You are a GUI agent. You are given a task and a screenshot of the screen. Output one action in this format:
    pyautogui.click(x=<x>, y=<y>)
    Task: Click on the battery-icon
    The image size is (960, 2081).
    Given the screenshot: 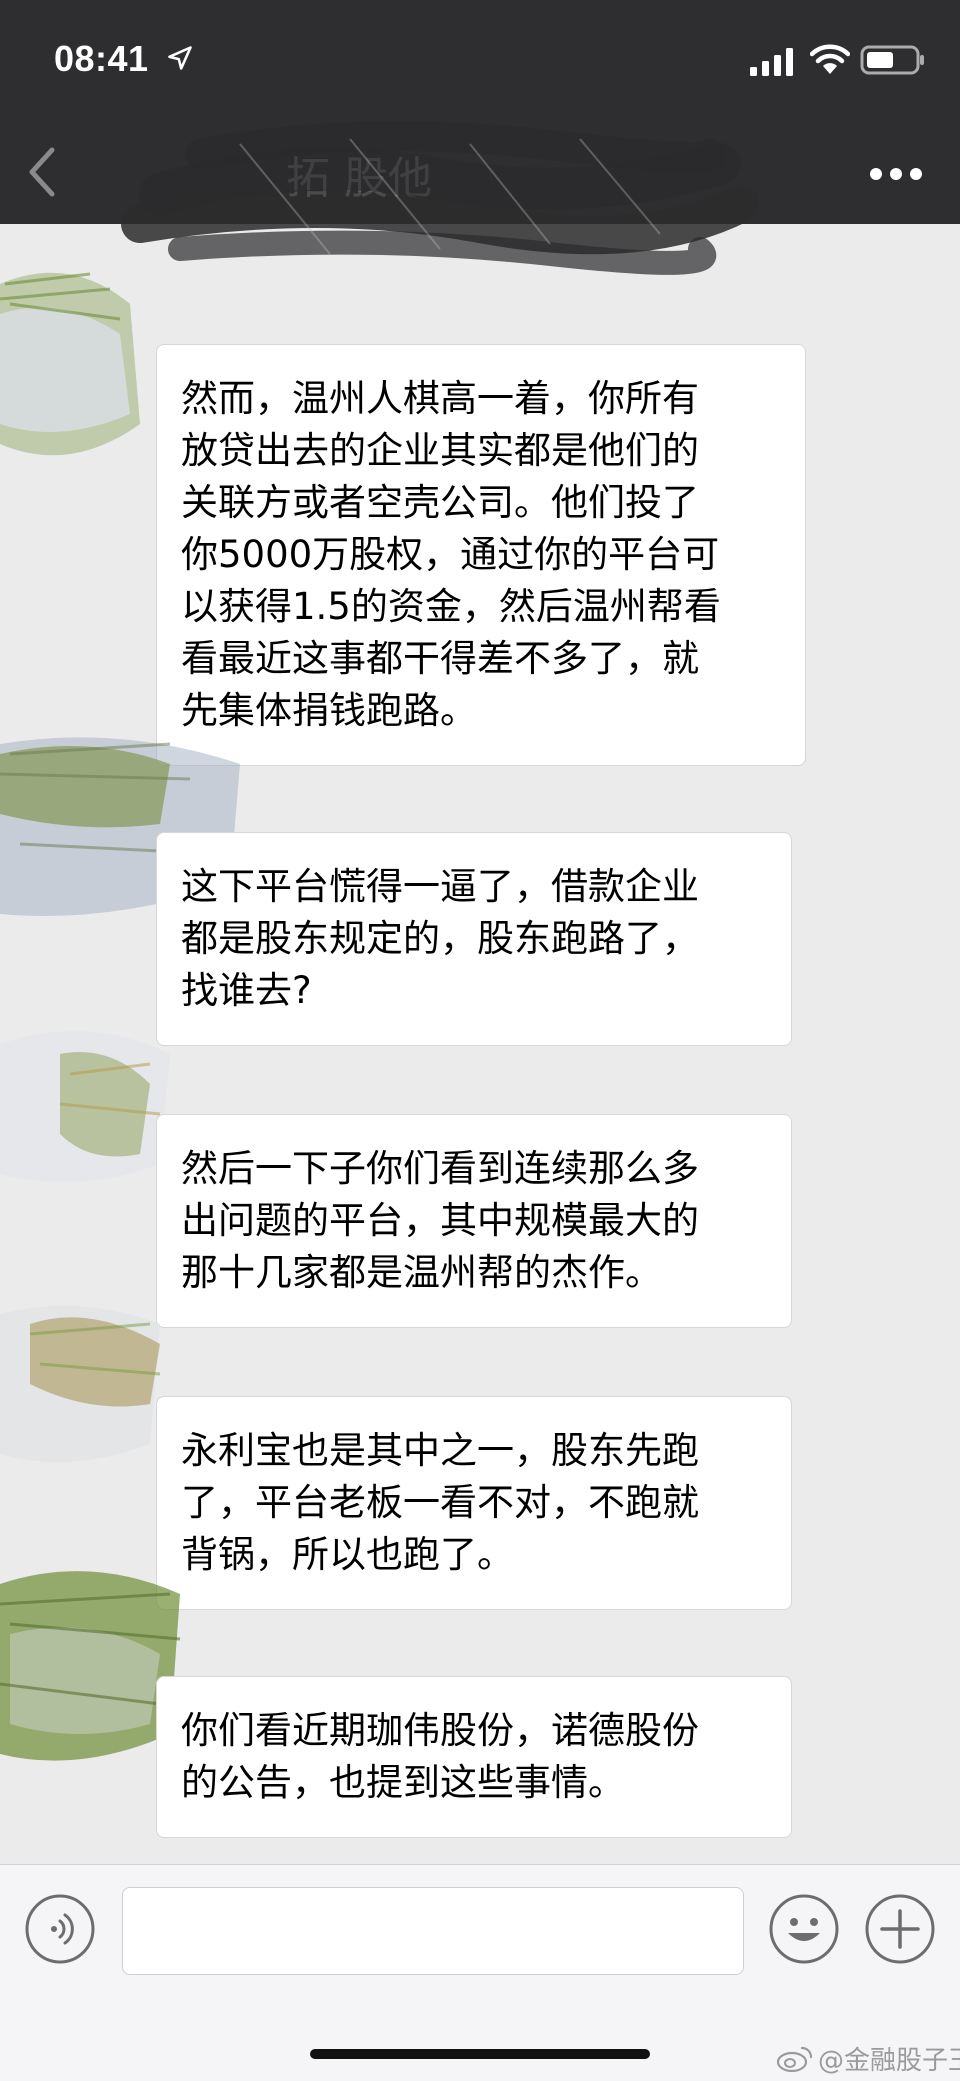 What is the action you would take?
    pyautogui.click(x=892, y=60)
    